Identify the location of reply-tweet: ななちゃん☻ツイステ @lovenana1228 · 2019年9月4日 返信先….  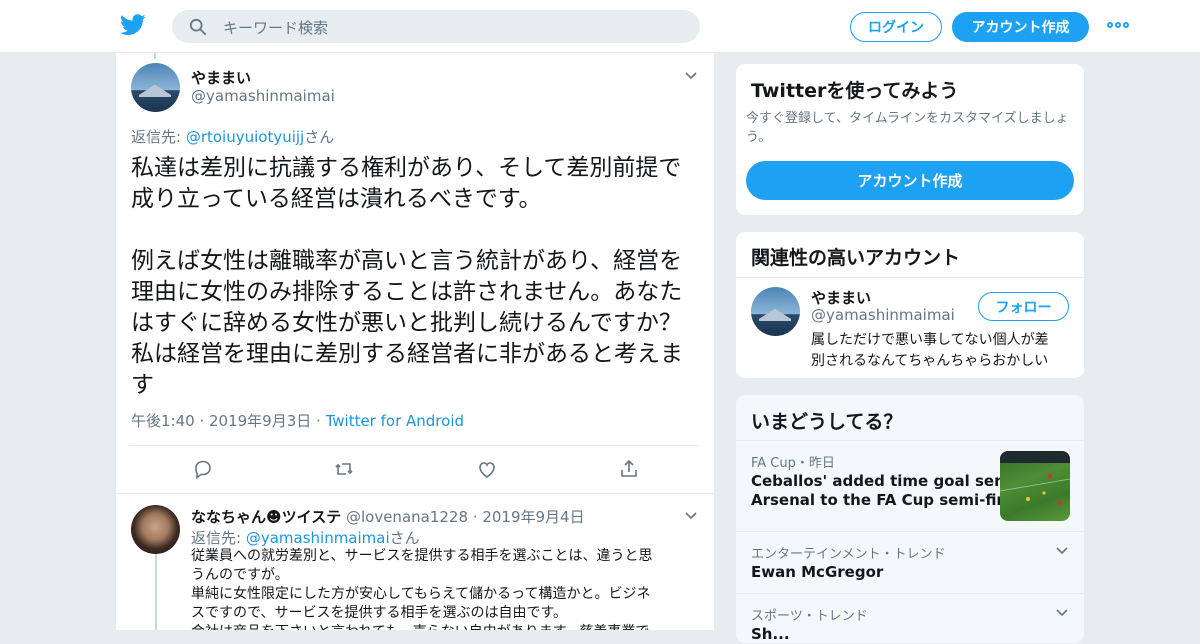
(415, 562).